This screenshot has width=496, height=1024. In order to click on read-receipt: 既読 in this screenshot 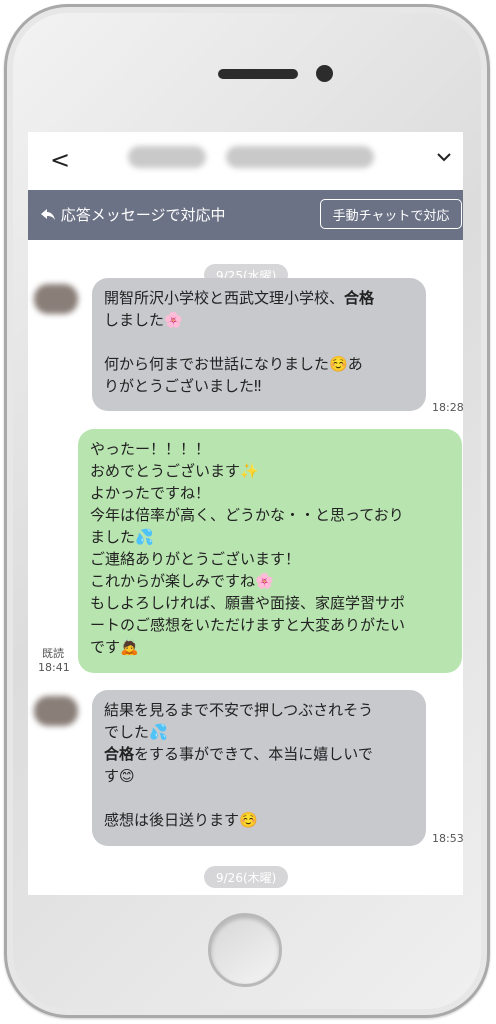, I will do `click(53, 653)`.